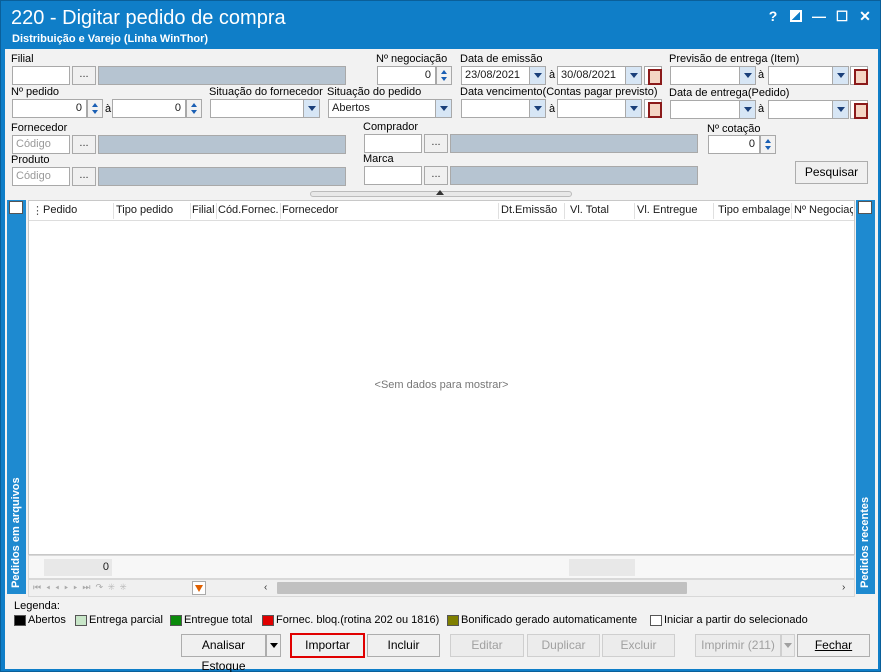 The width and height of the screenshot is (881, 672). What do you see at coordinates (823, 210) in the screenshot?
I see `col-negociacao: Nº Negociaç` at bounding box center [823, 210].